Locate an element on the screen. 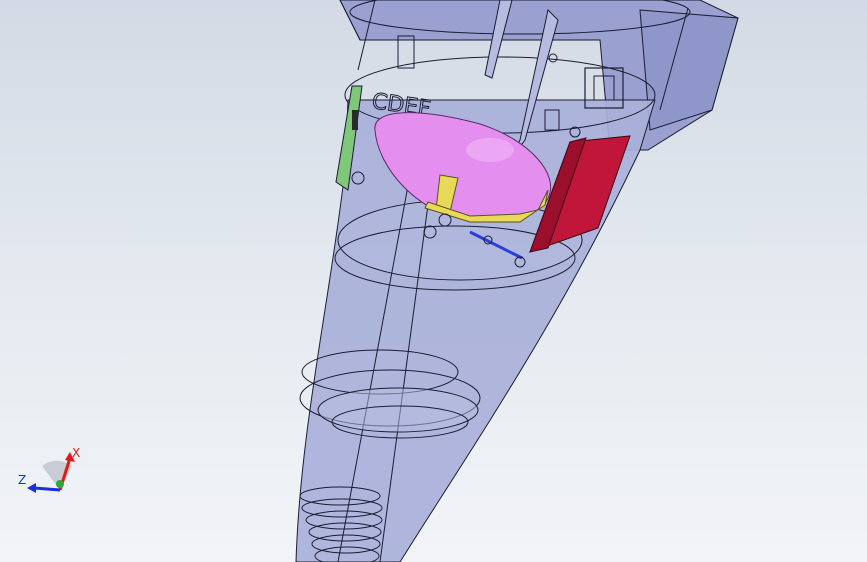 This screenshot has width=867, height=562. z-axis-label: Z is located at coordinates (22, 480).